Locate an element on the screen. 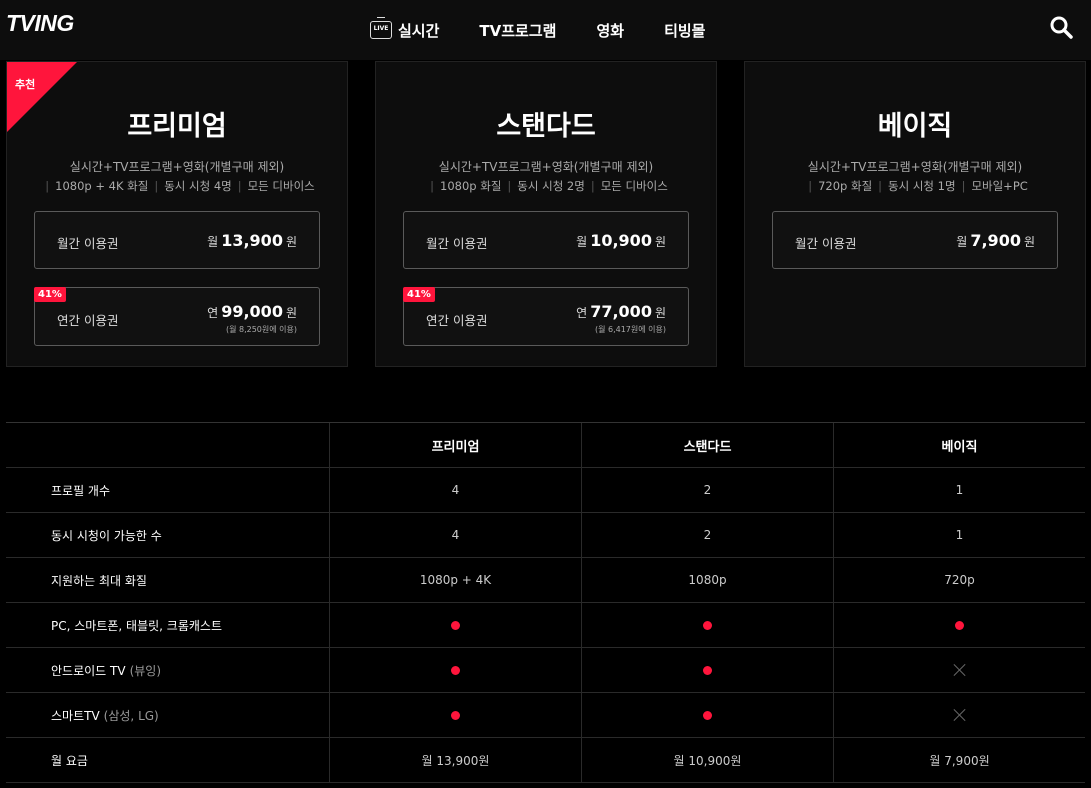  pass-price: 연 99,000 원 is located at coordinates (252, 311).